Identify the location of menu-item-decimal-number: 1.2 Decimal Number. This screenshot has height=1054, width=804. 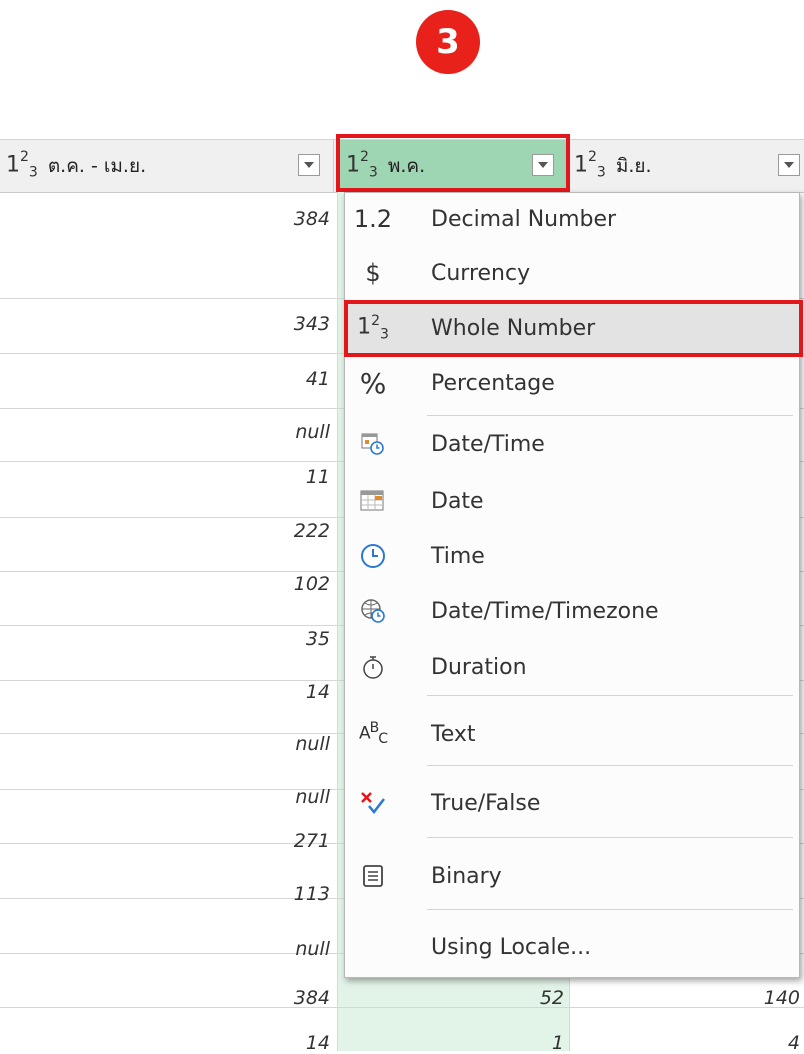
(572, 219).